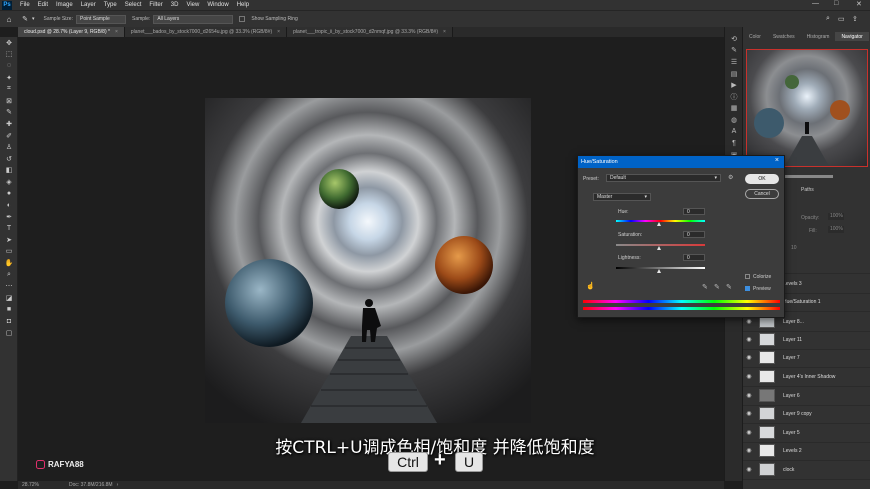  What do you see at coordinates (175, 5) in the screenshot?
I see `menu-3d: 3D` at bounding box center [175, 5].